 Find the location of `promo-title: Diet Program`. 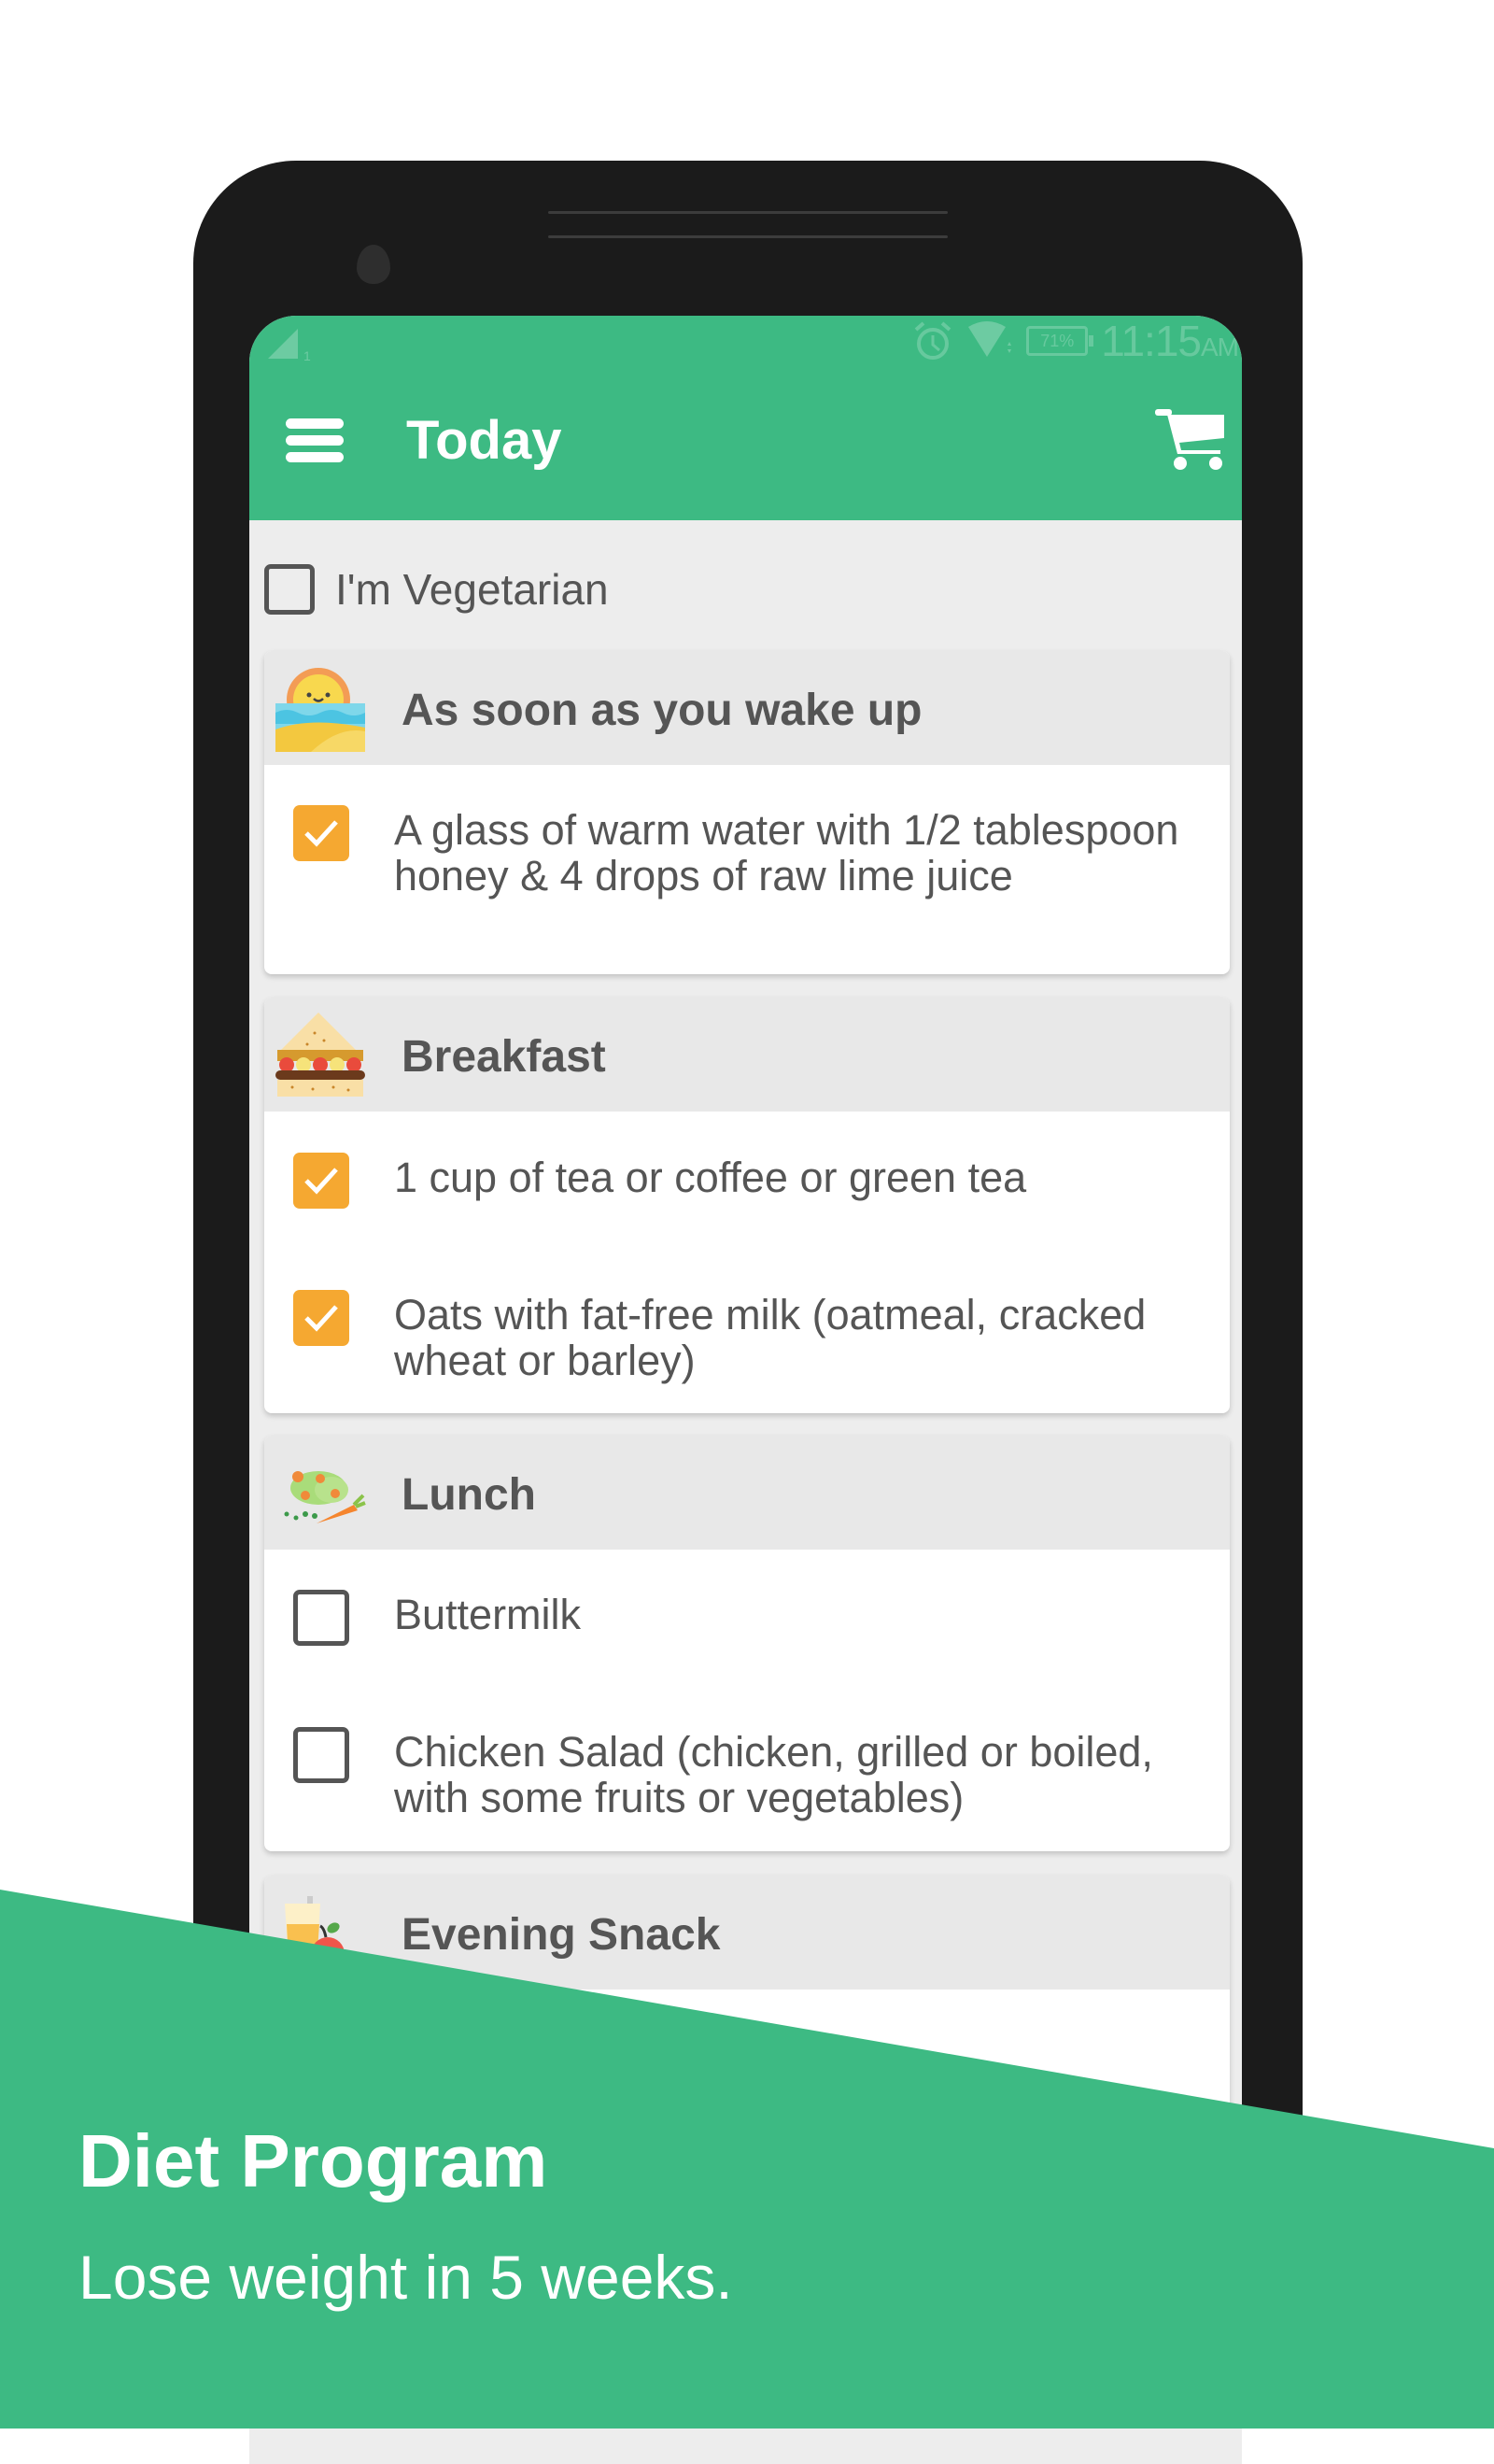

promo-title: Diet Program is located at coordinates (313, 2160).